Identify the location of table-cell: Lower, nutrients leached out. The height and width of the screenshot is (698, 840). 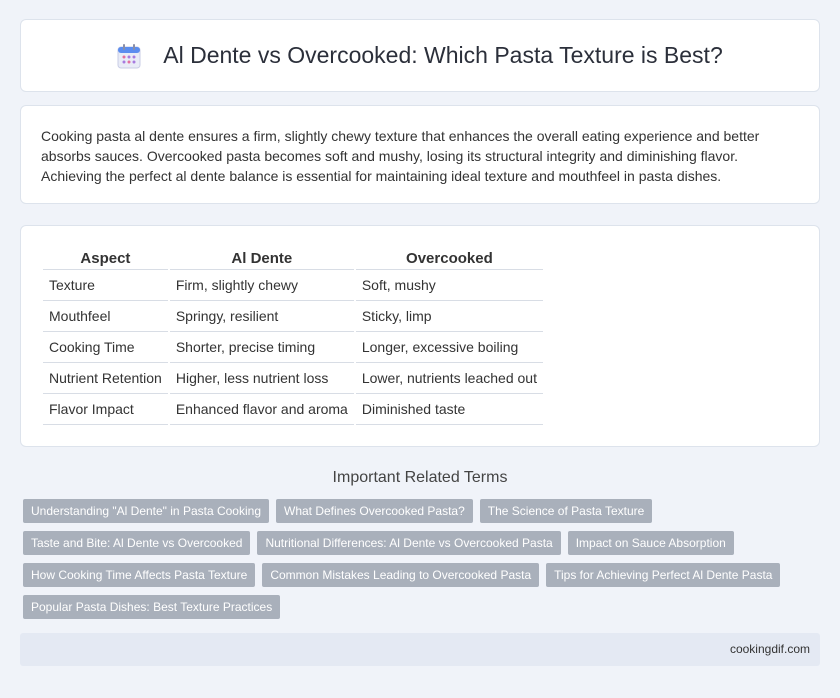
(449, 378).